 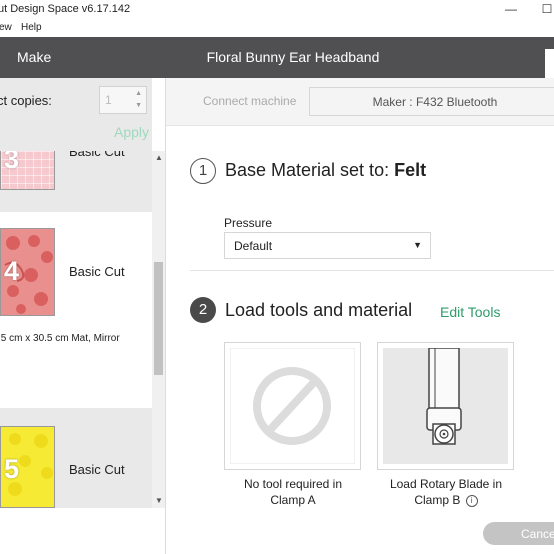 I want to click on no-tool-icon, so click(x=292, y=406).